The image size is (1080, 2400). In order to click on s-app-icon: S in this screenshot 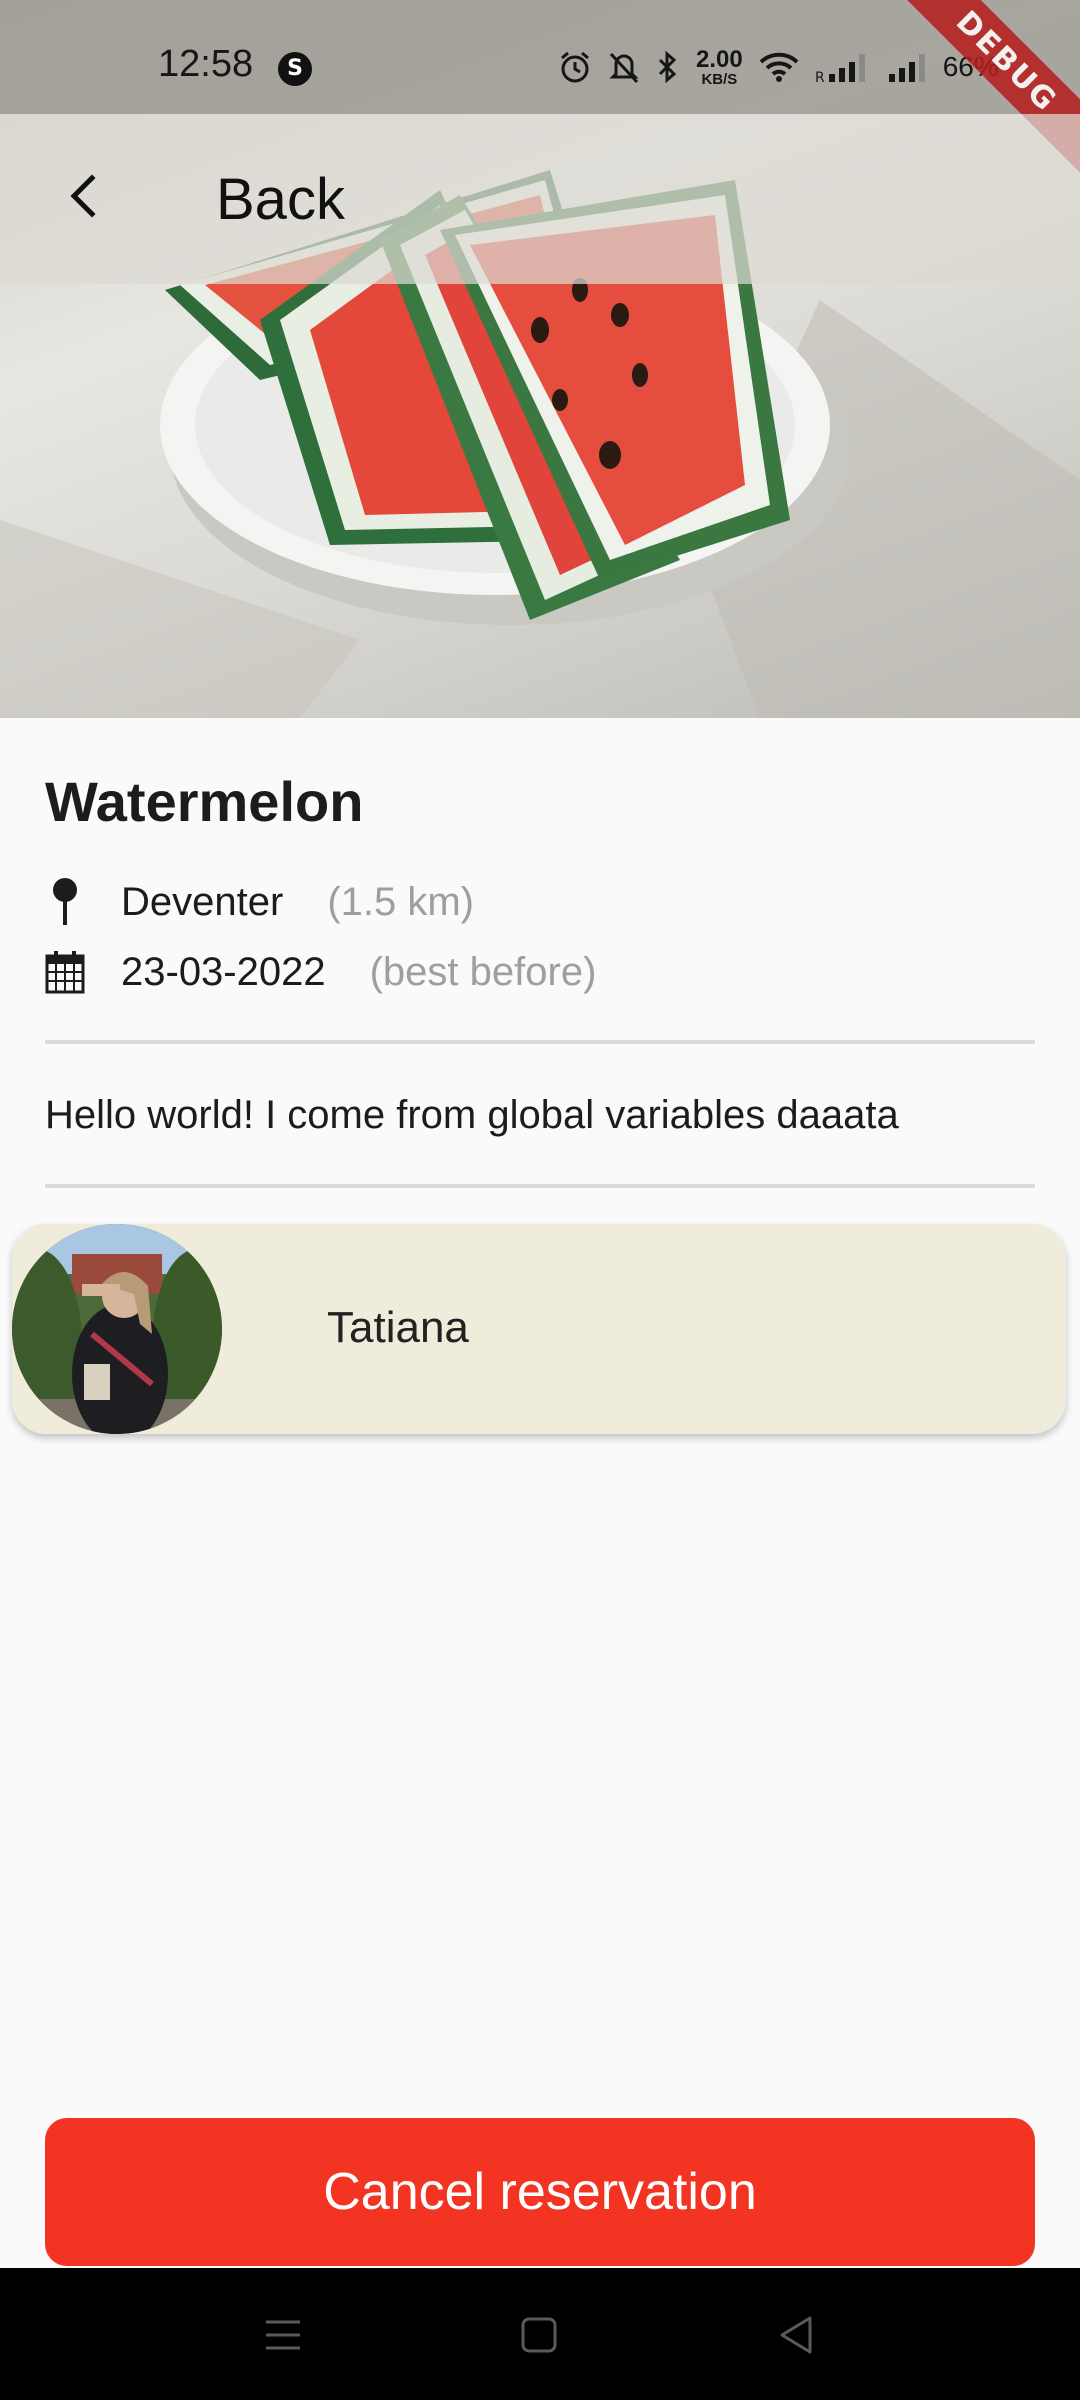, I will do `click(295, 69)`.